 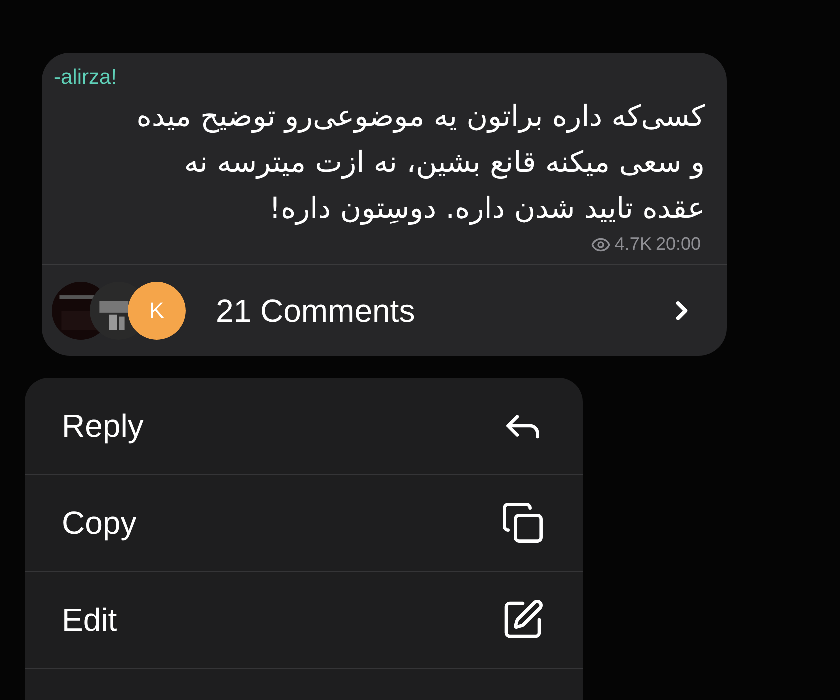 What do you see at coordinates (157, 311) in the screenshot?
I see `avatar: K` at bounding box center [157, 311].